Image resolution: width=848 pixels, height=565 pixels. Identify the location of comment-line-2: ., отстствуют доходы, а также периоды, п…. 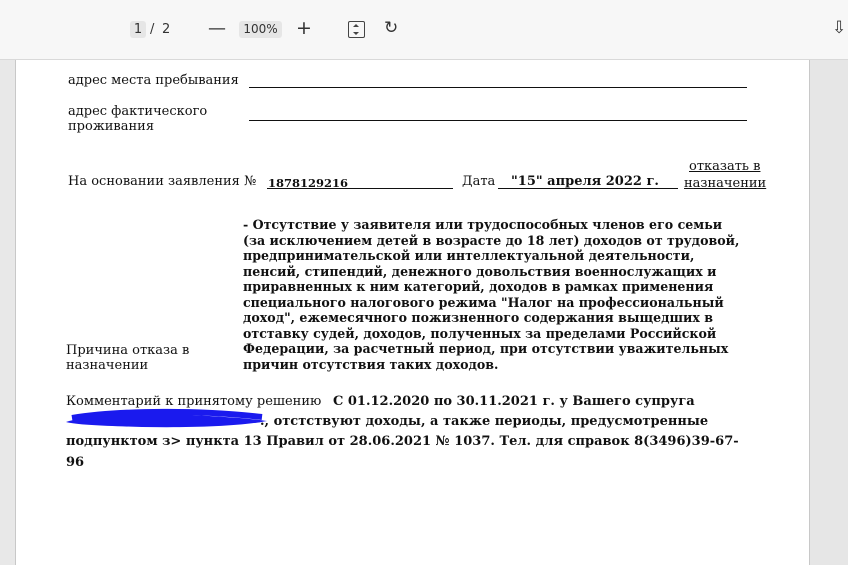
(484, 421).